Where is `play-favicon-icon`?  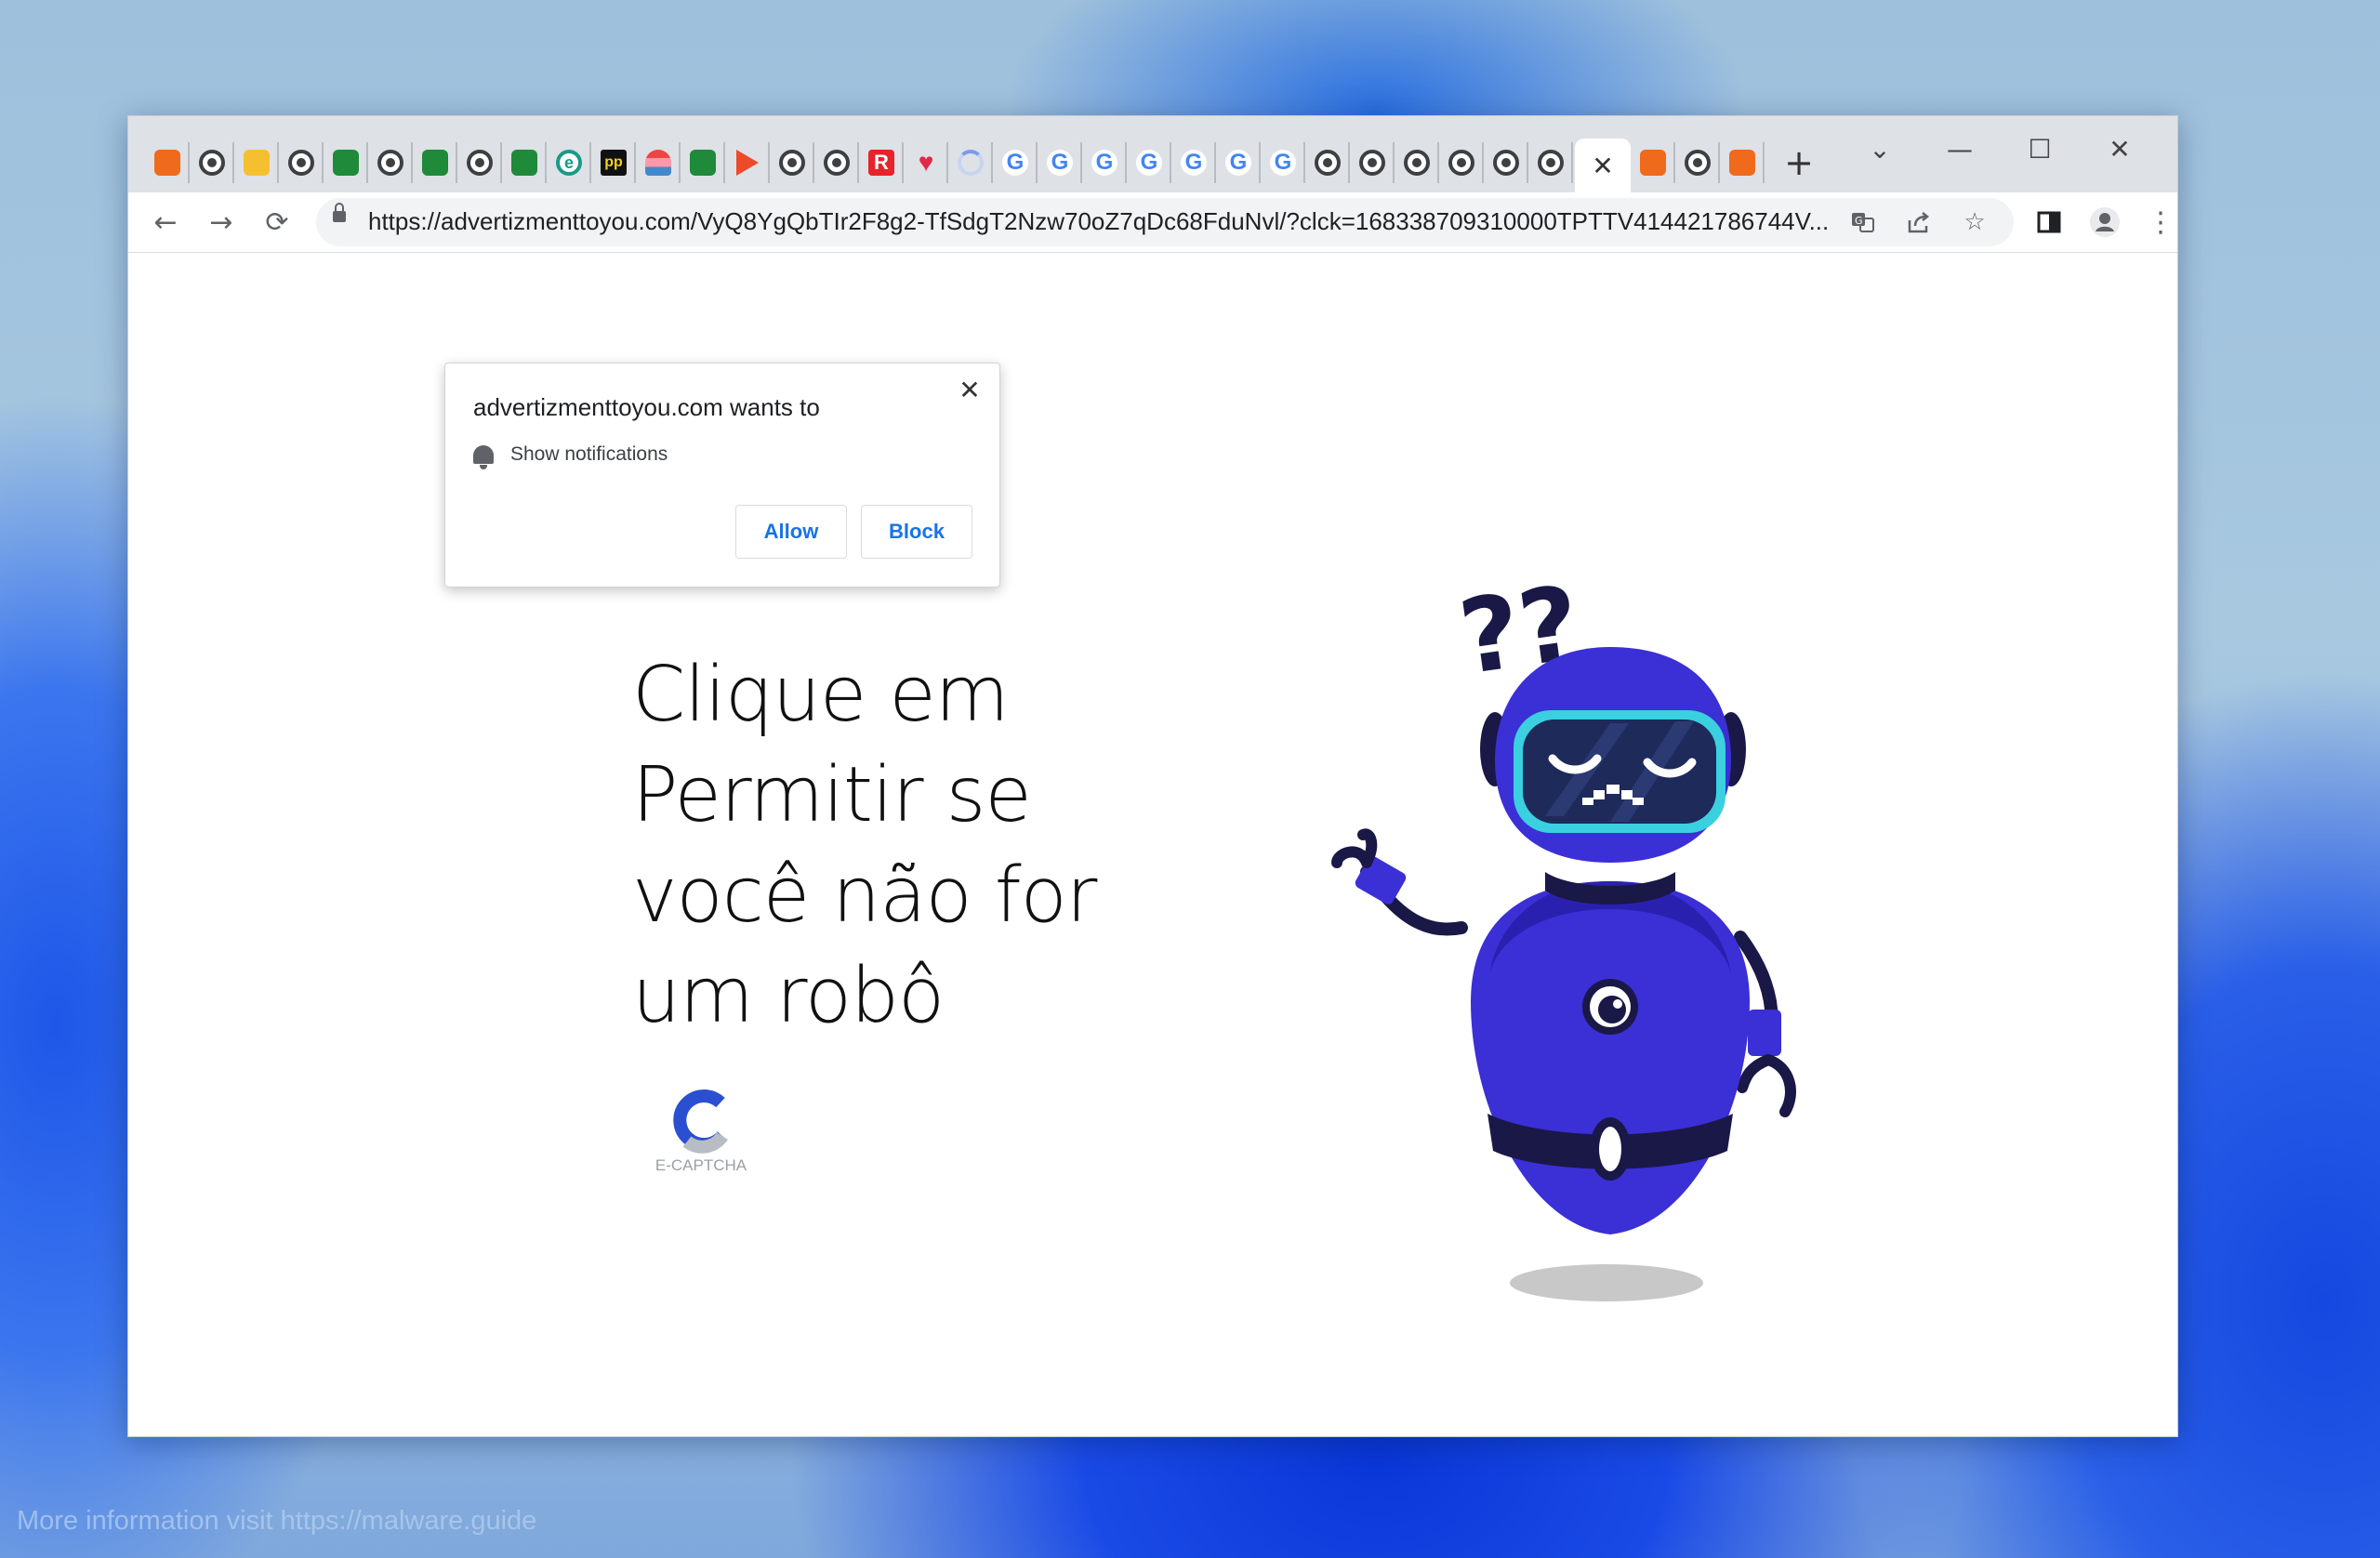 play-favicon-icon is located at coordinates (747, 163).